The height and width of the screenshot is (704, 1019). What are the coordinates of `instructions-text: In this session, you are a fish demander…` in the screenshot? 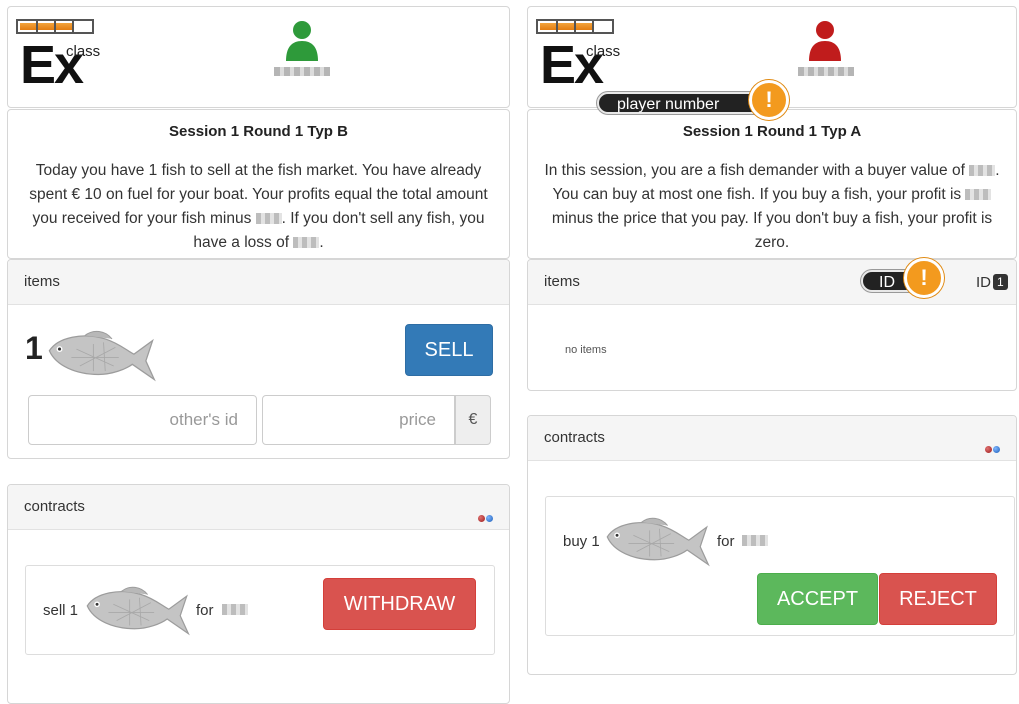 It's located at (772, 206).